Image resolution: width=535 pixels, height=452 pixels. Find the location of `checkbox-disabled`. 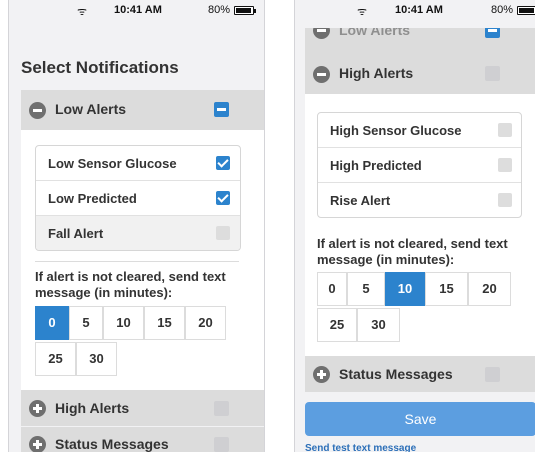

checkbox-disabled is located at coordinates (223, 233).